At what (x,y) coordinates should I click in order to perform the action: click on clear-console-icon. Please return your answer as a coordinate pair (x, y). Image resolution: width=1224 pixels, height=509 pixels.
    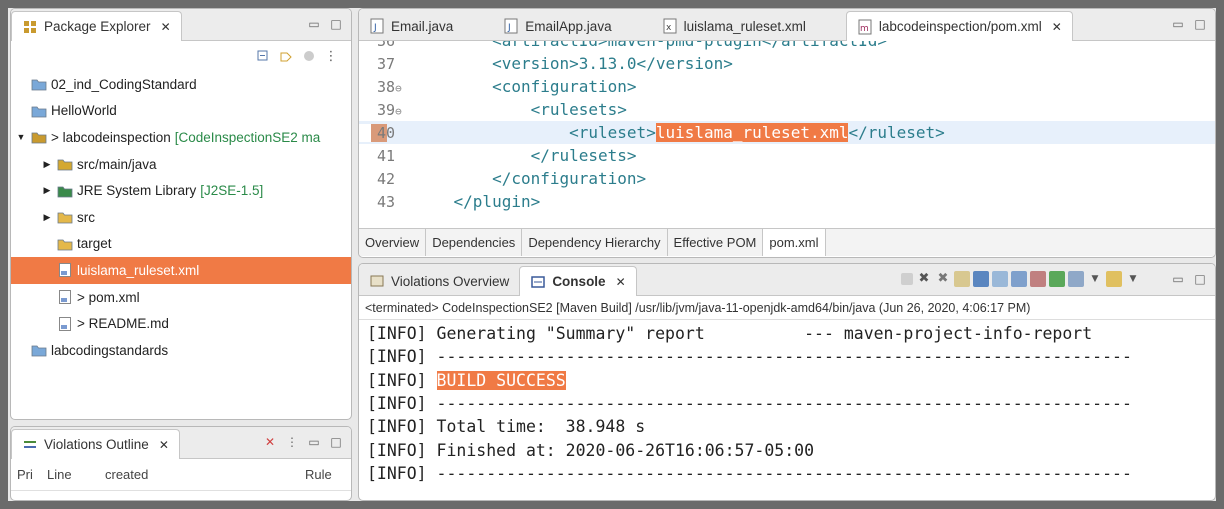
    Looking at the image, I should click on (962, 279).